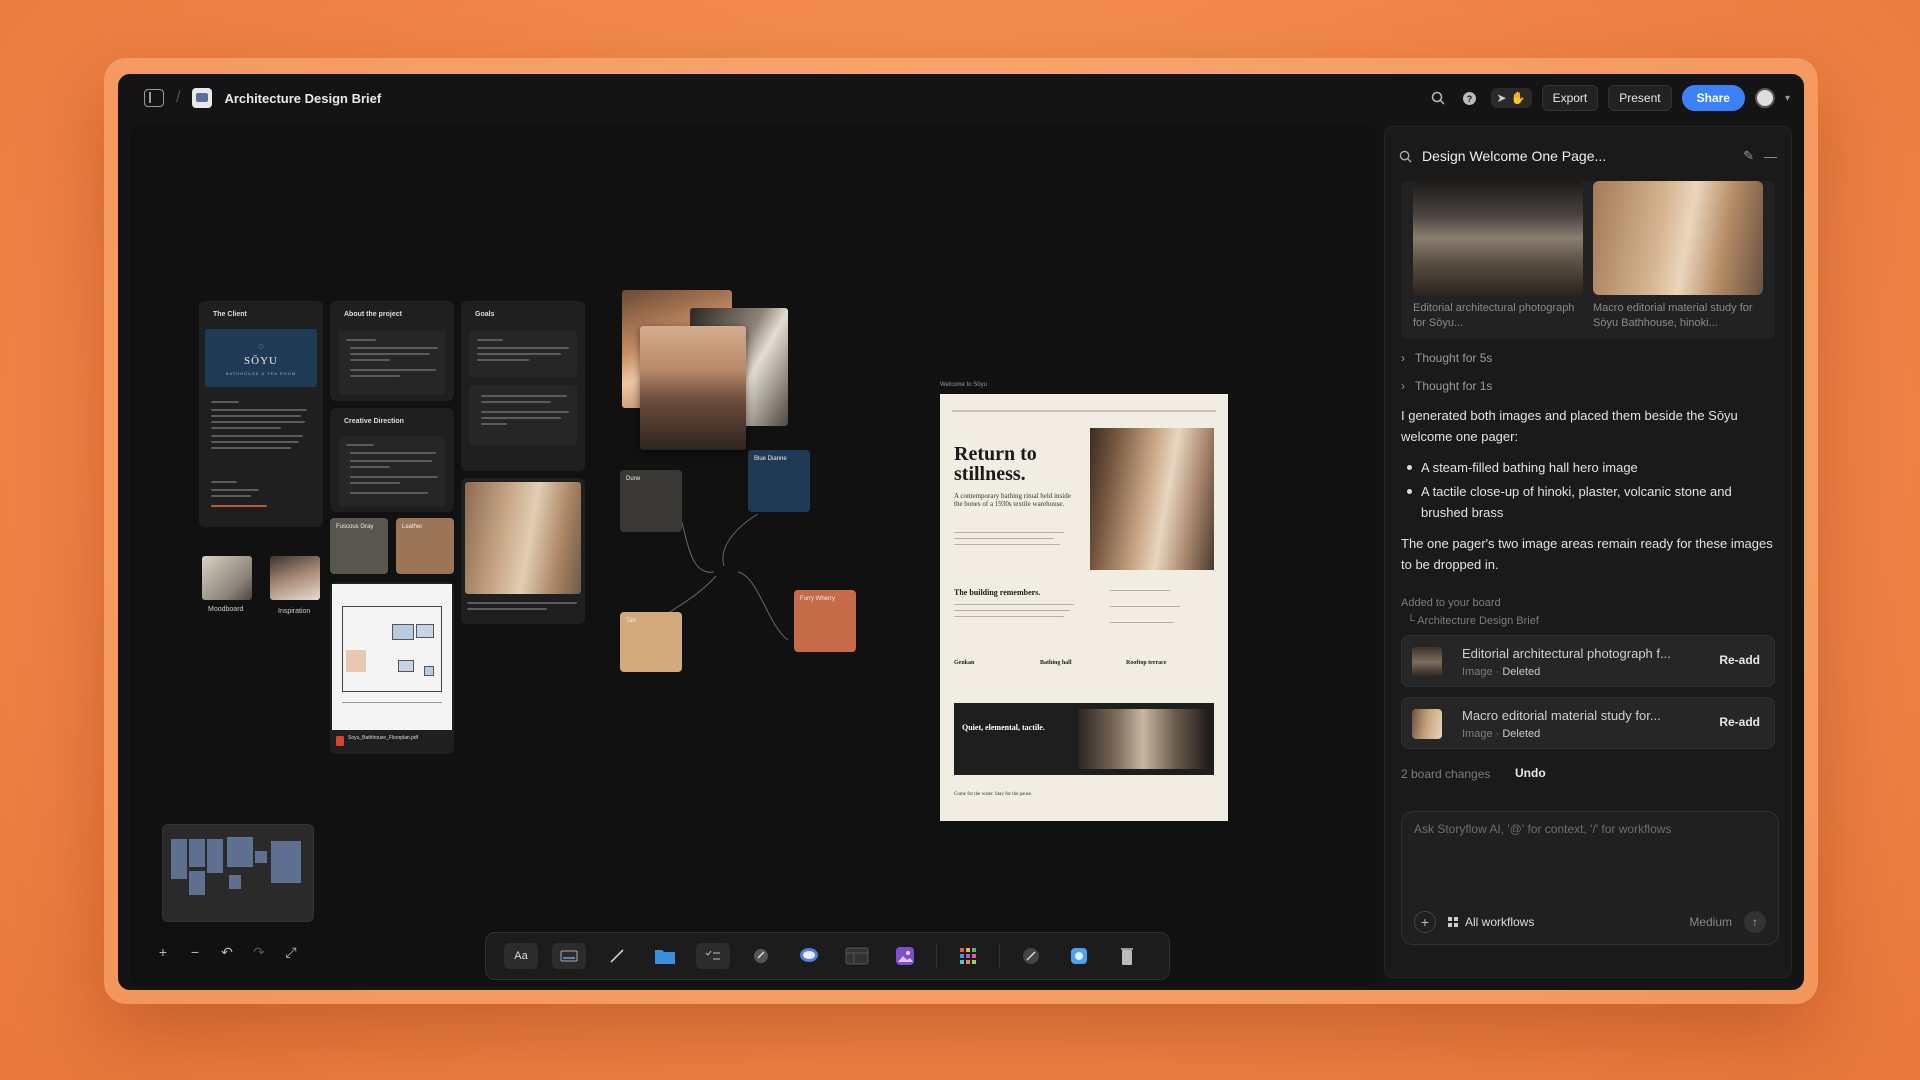  I want to click on inspiration-label: Inspiration, so click(294, 611).